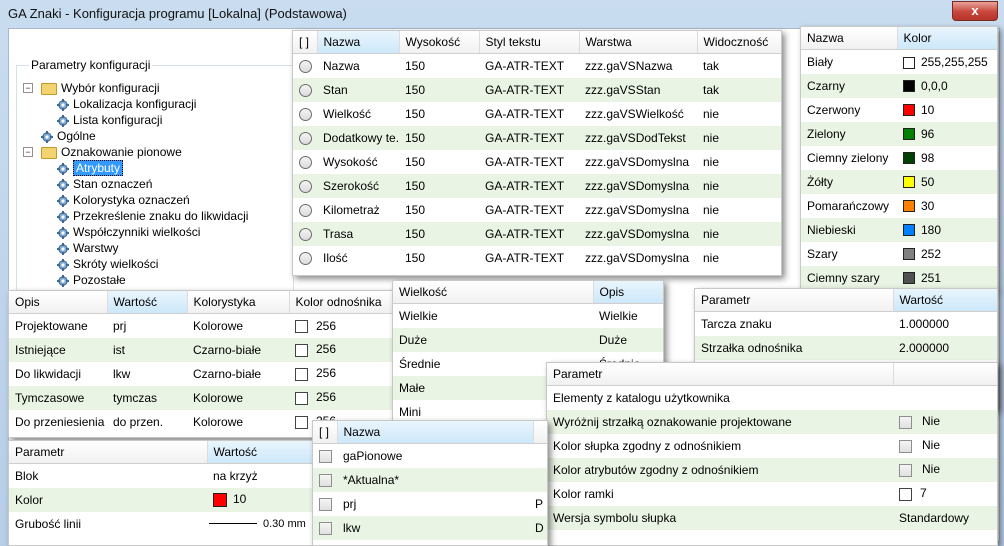 The image size is (1004, 546). Describe the element at coordinates (537, 258) in the screenshot. I see `attribute-row: Ilość 150 GA-ATR-TEXT zzz.gaVSDomyslna nie` at that location.